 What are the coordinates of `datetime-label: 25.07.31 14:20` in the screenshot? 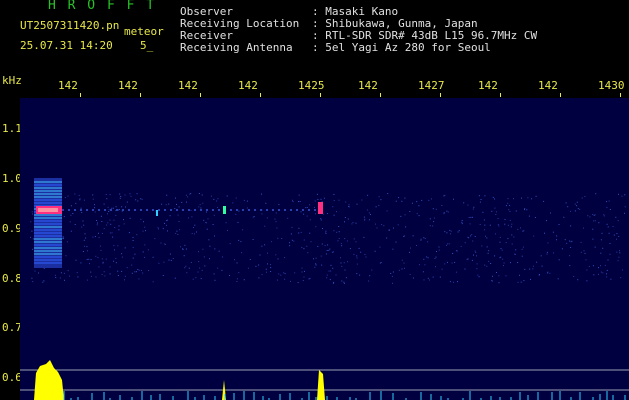 It's located at (66, 45).